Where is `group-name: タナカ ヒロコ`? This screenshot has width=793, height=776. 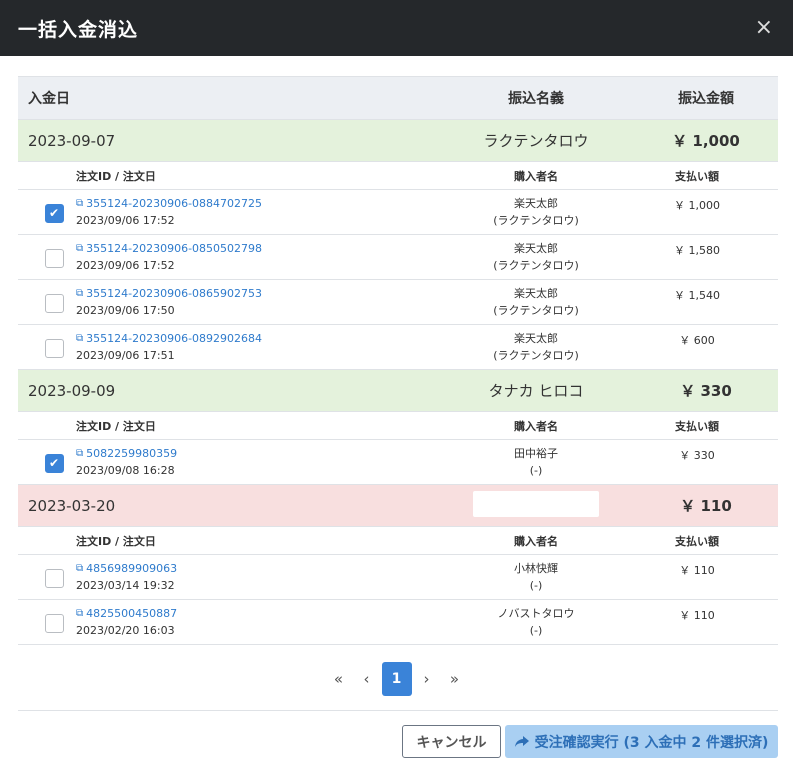 group-name: タナカ ヒロコ is located at coordinates (536, 390).